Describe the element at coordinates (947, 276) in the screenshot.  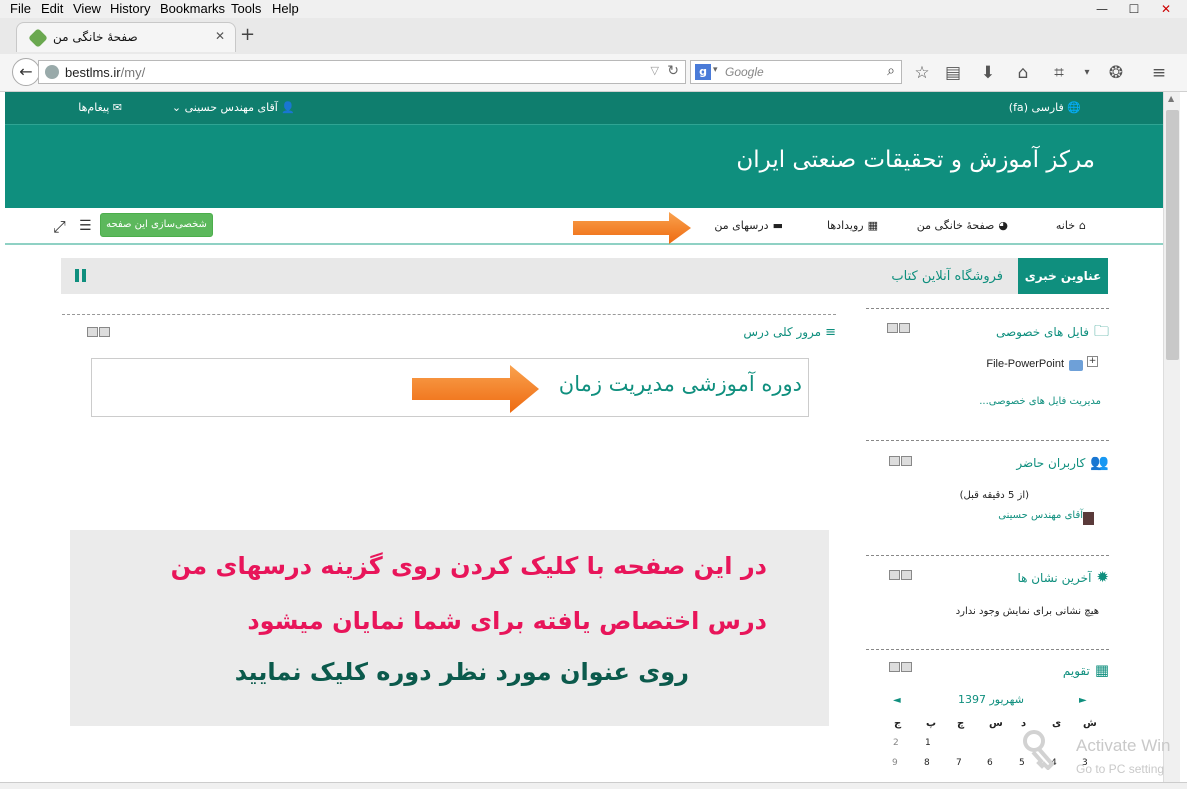
I see `tab-book-shop: فروشگاه آنلاین کتاب` at that location.